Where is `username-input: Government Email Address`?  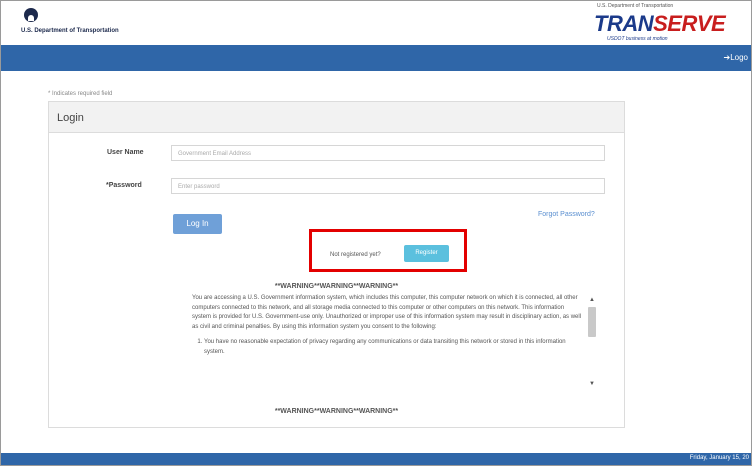
username-input: Government Email Address is located at coordinates (388, 153).